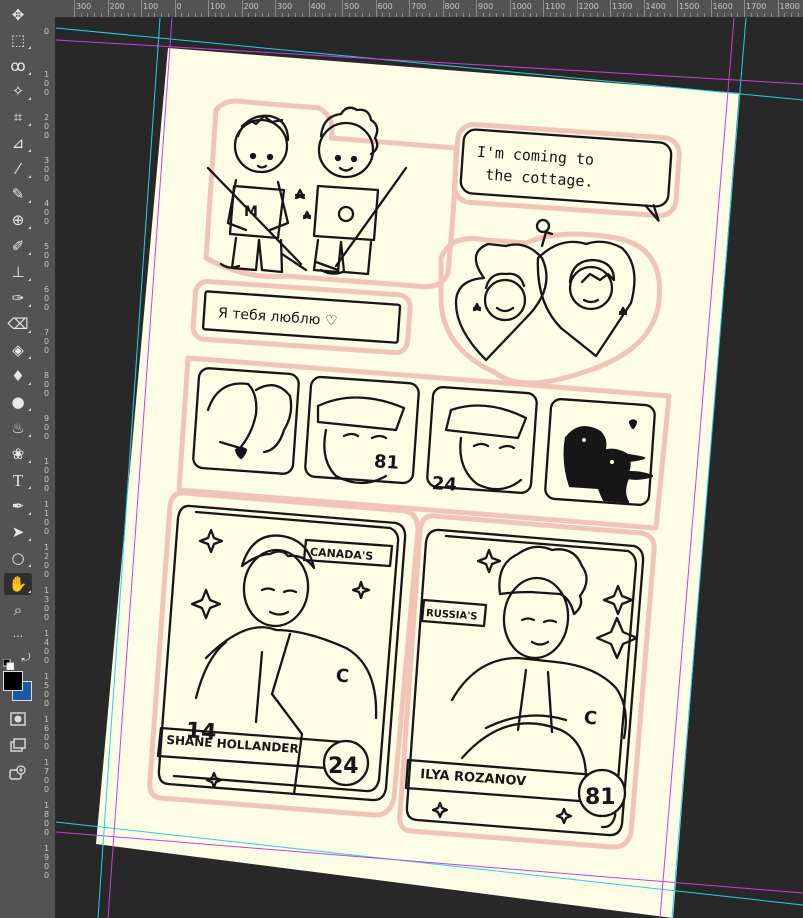 This screenshot has height=918, width=803. Describe the element at coordinates (655, 6) in the screenshot. I see `ruler-label: 1400` at that location.